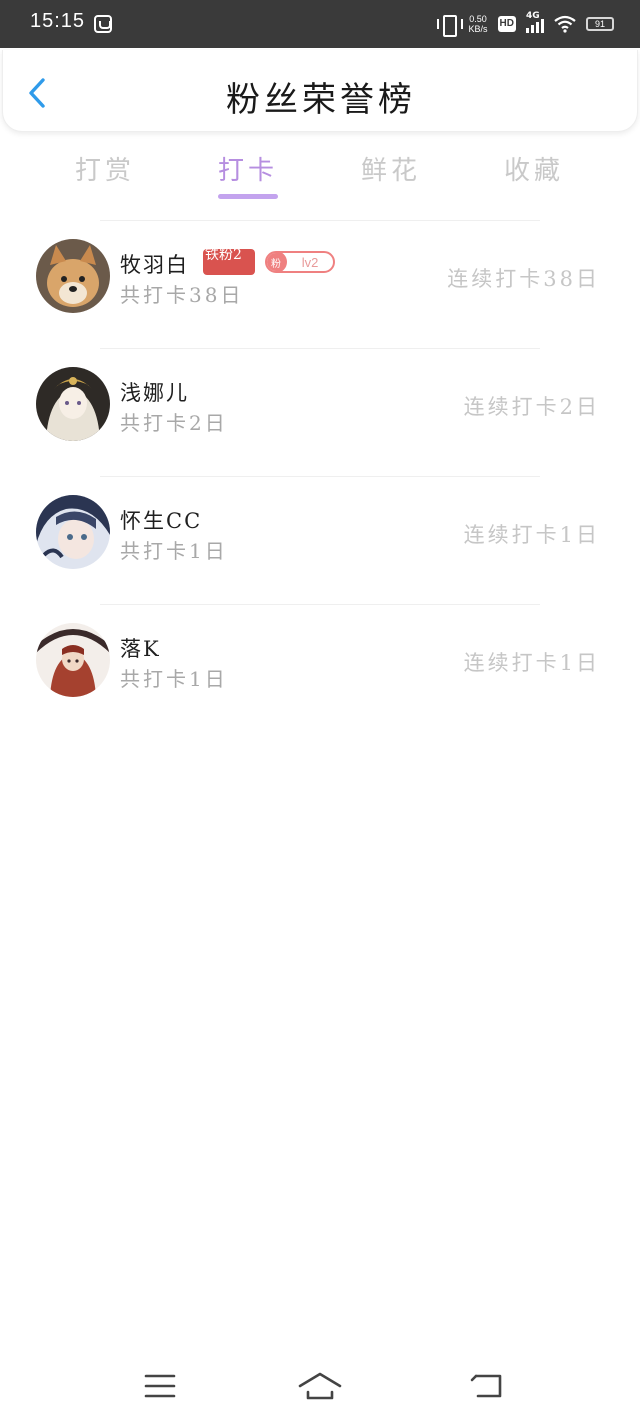  I want to click on battery-icon: 91, so click(600, 24).